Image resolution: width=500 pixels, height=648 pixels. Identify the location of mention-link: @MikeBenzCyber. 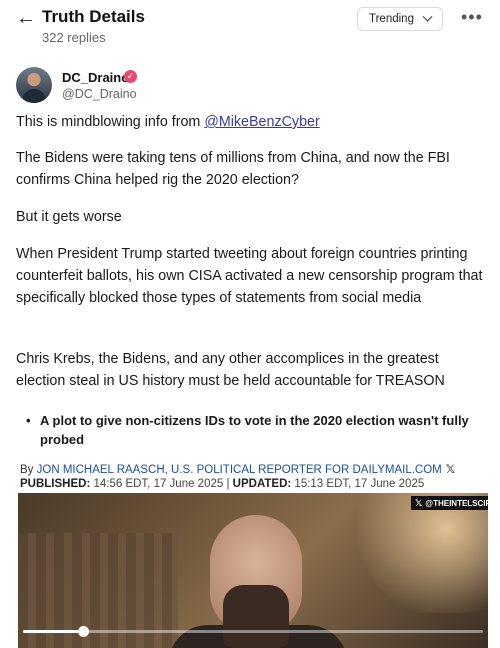
(261, 122).